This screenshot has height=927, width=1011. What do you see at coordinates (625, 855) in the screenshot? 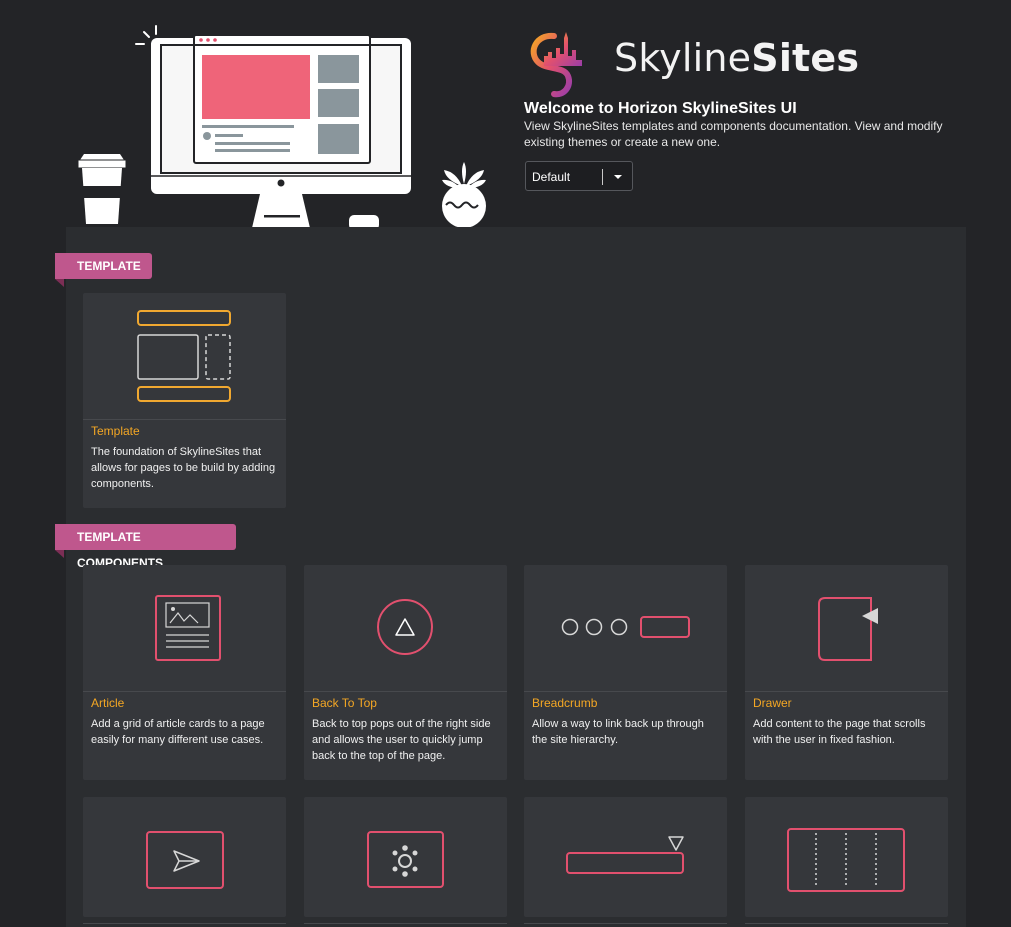
I see `dropdown-icon` at bounding box center [625, 855].